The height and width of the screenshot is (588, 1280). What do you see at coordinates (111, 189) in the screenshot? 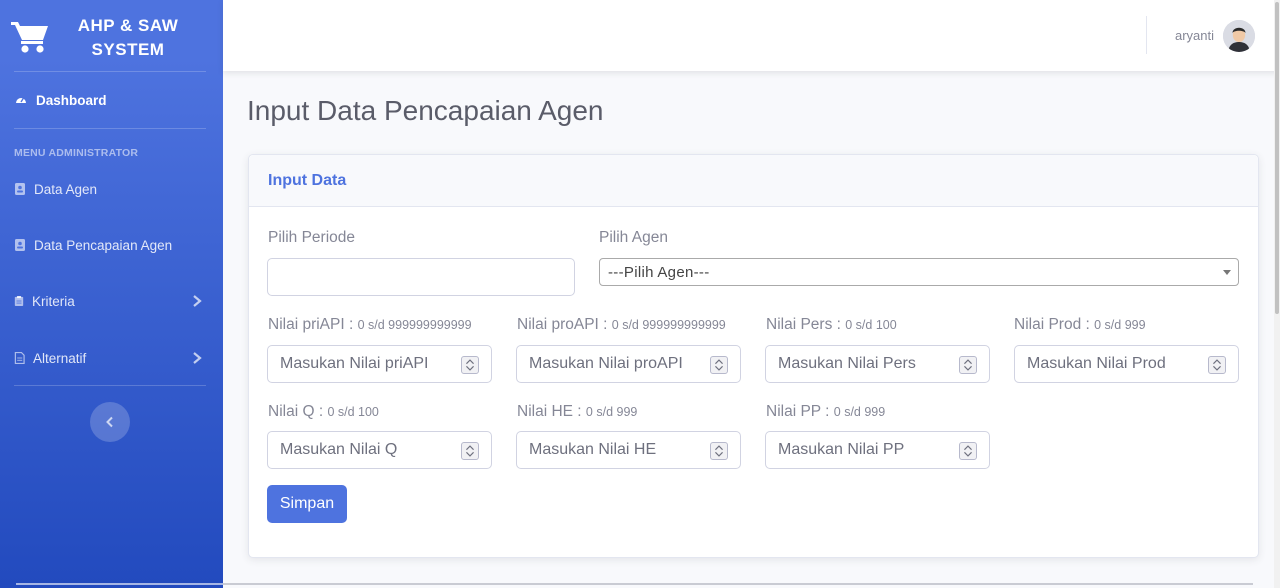
I see `sidebar-item-data-agen: Data Agen` at bounding box center [111, 189].